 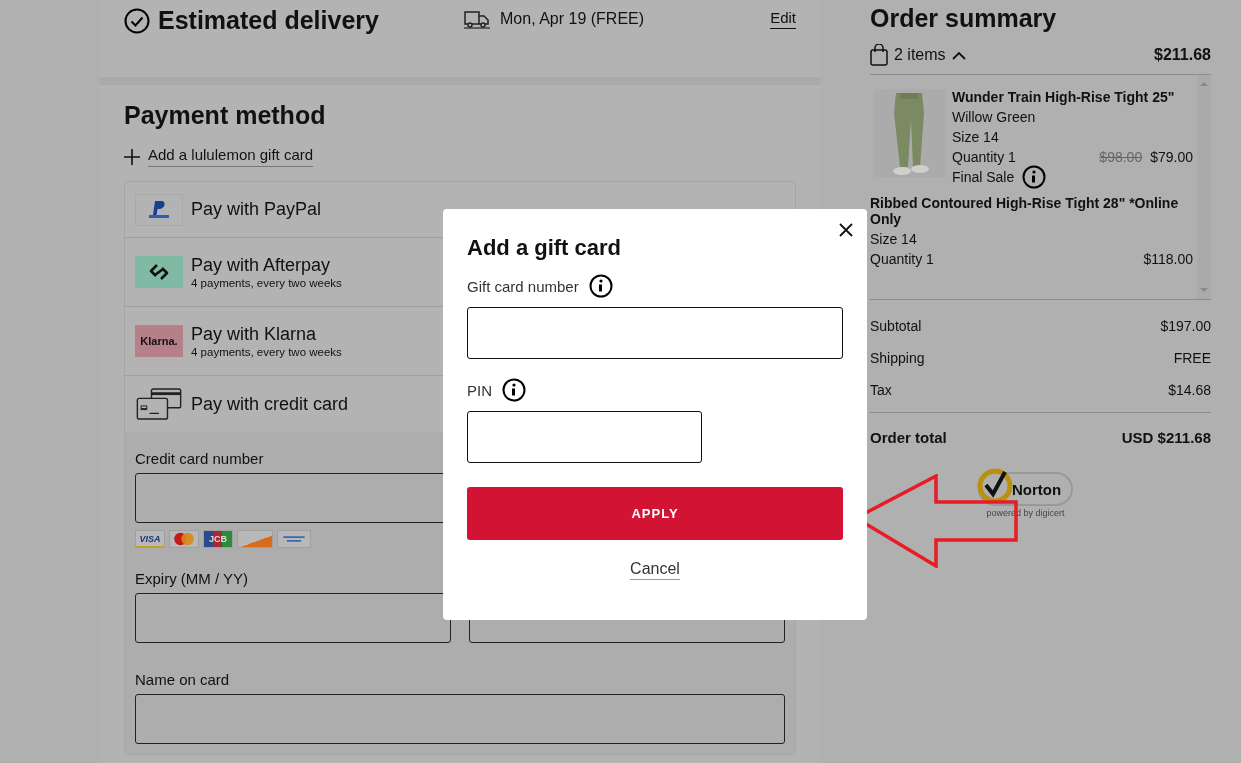 I want to click on product-name: Wunder Train High-Rise Tight 25", so click(x=1064, y=97).